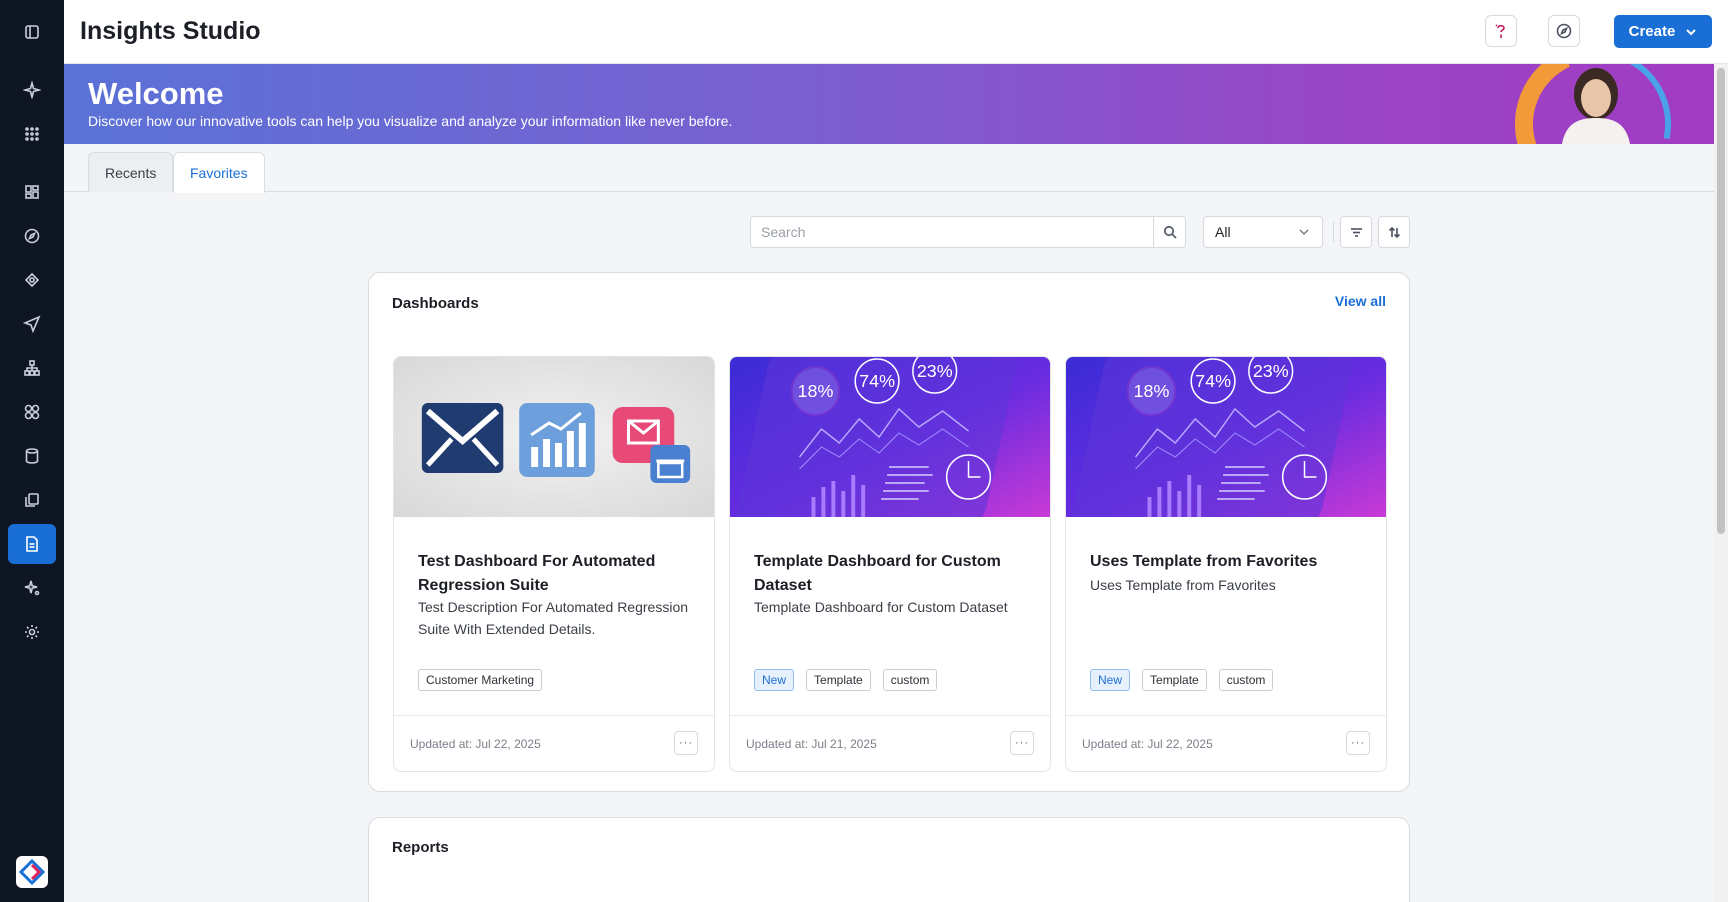 The height and width of the screenshot is (902, 1728). What do you see at coordinates (1204, 561) in the screenshot?
I see `card-title: Uses Template from Favorites` at bounding box center [1204, 561].